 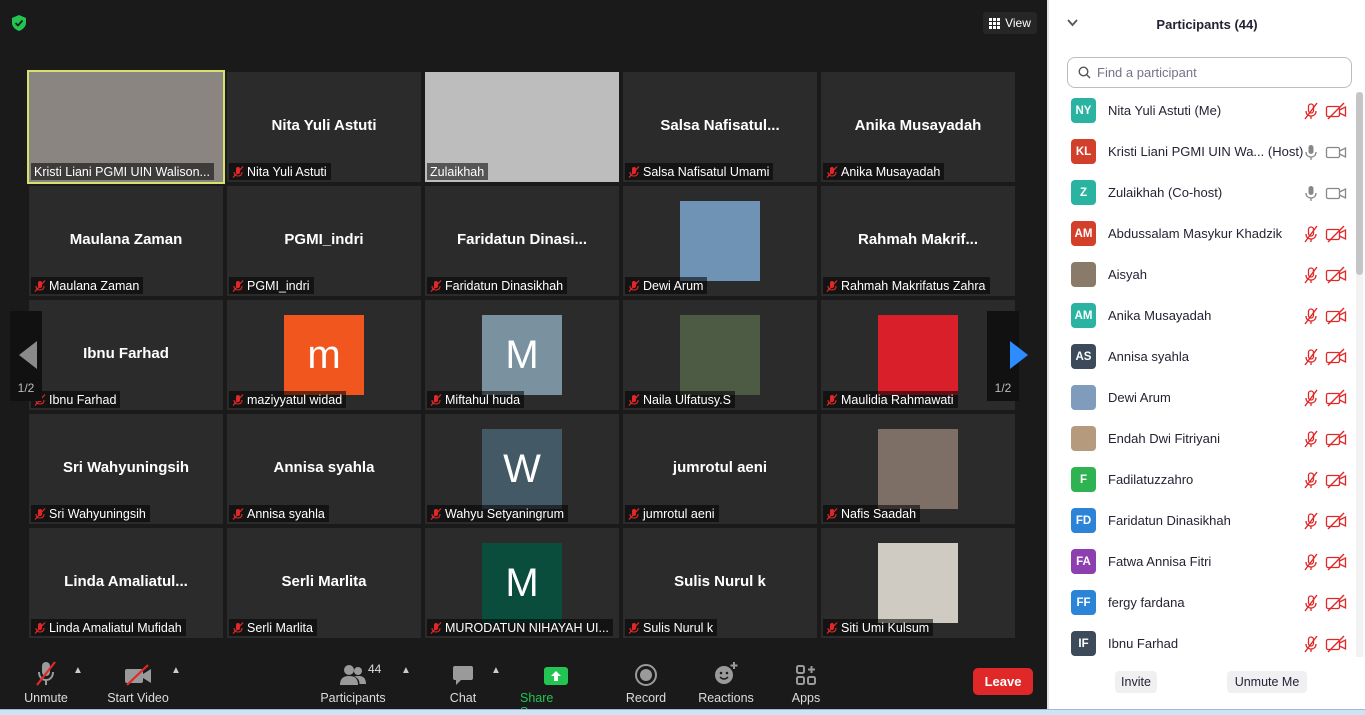 What do you see at coordinates (1203, 438) in the screenshot?
I see `participant-row: Endah Dwi Fitriyani` at bounding box center [1203, 438].